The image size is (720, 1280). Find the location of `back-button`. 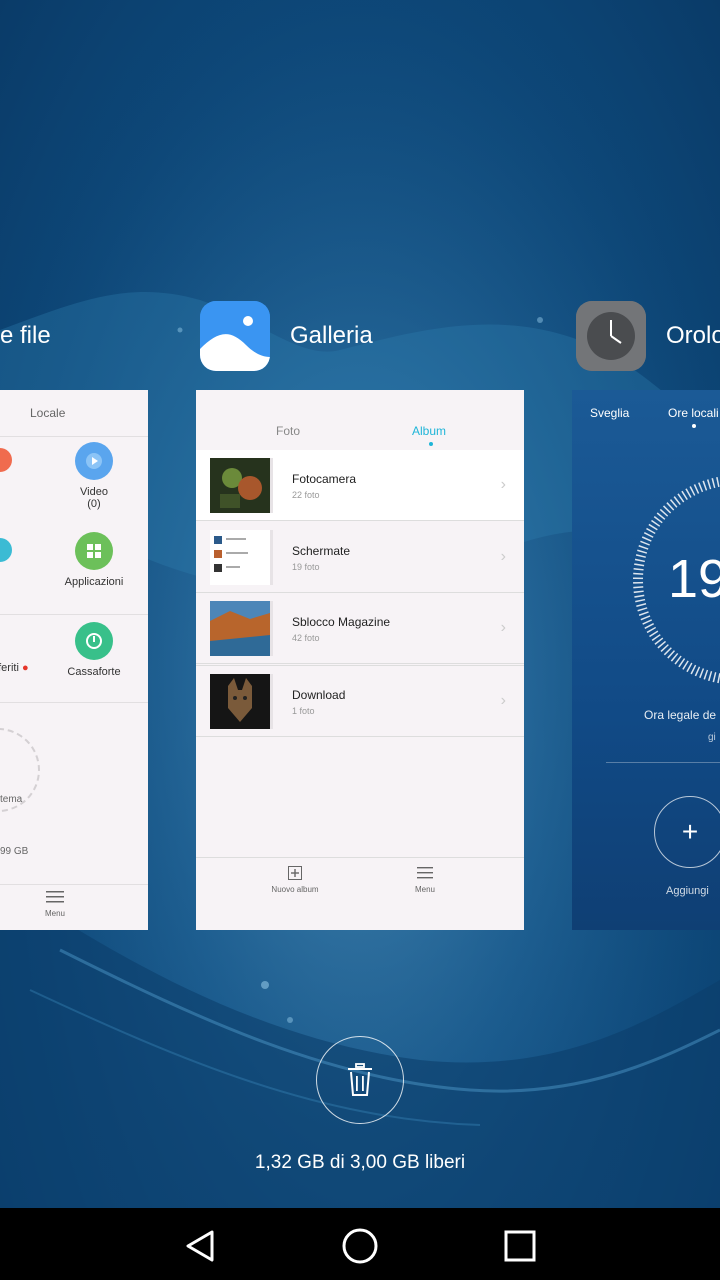

back-button is located at coordinates (200, 1246).